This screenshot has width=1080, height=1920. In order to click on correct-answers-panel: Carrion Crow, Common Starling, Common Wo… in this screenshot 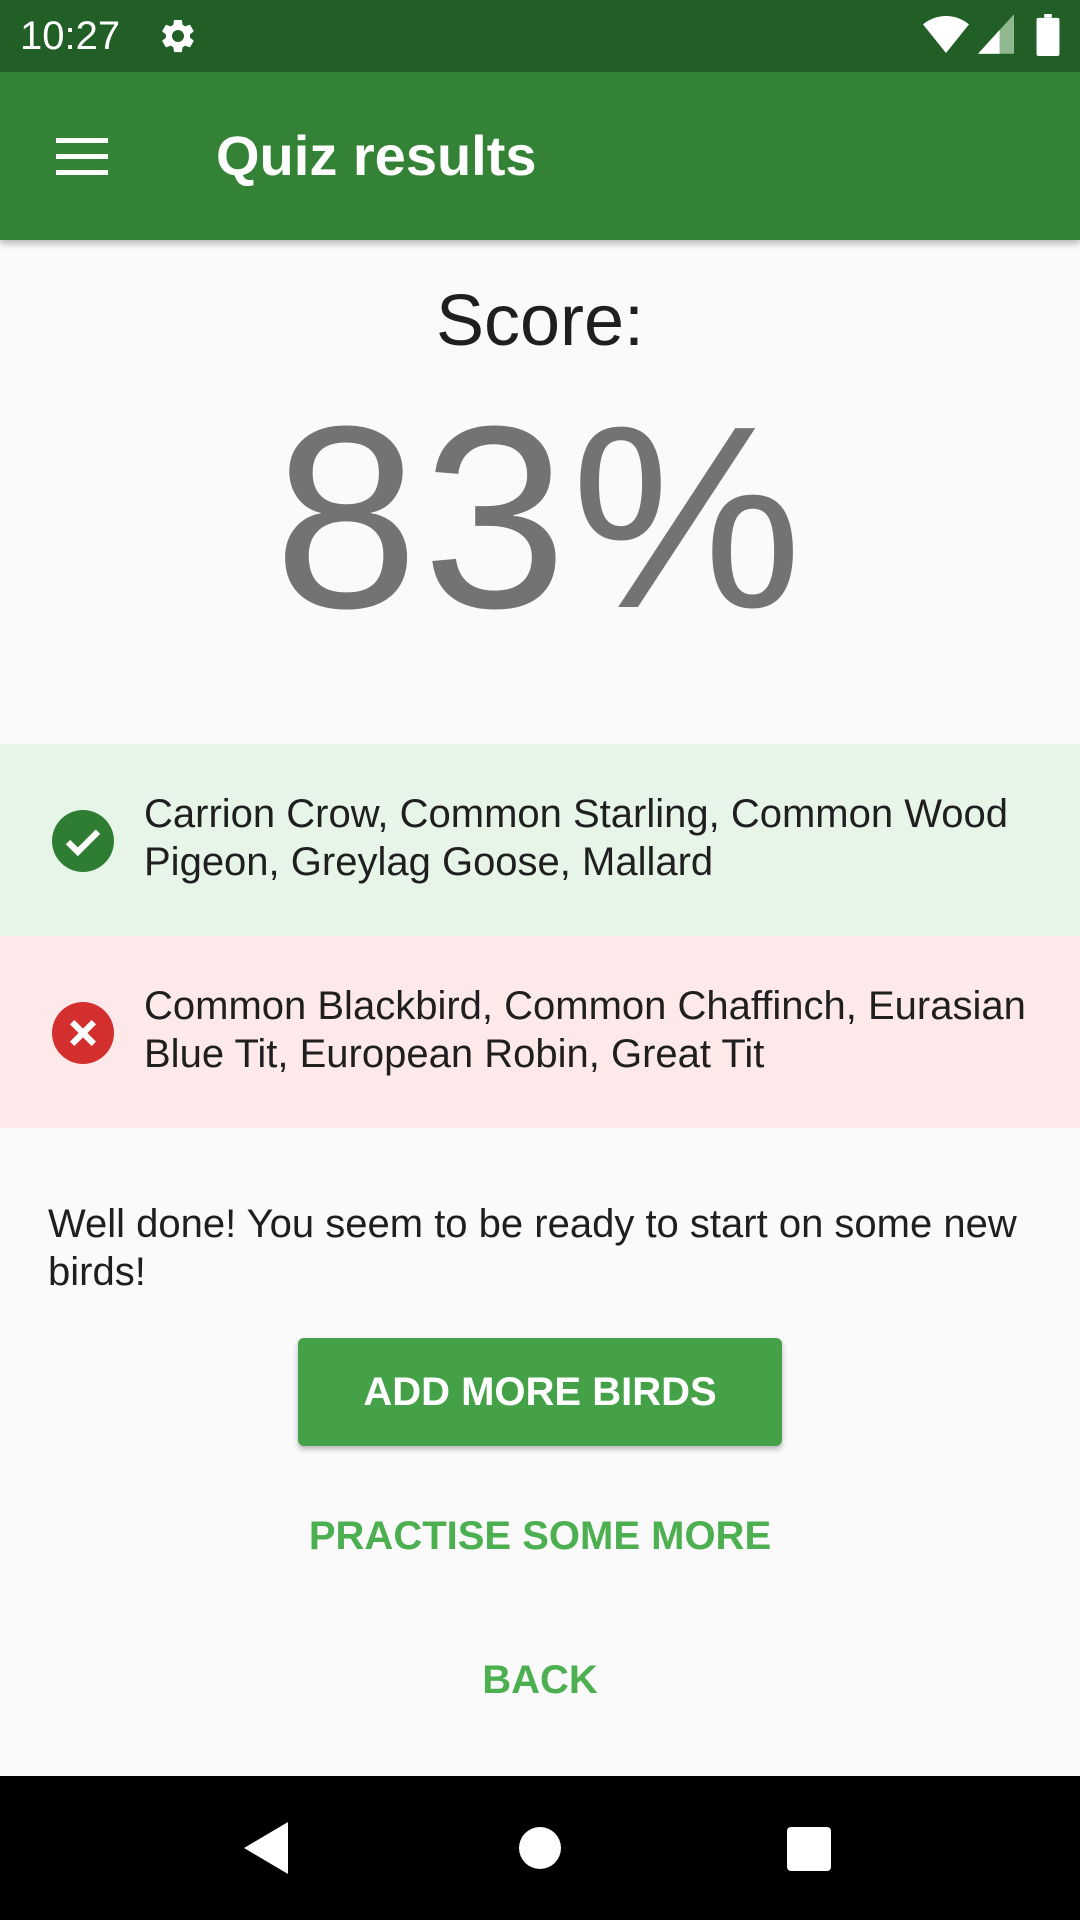, I will do `click(540, 840)`.